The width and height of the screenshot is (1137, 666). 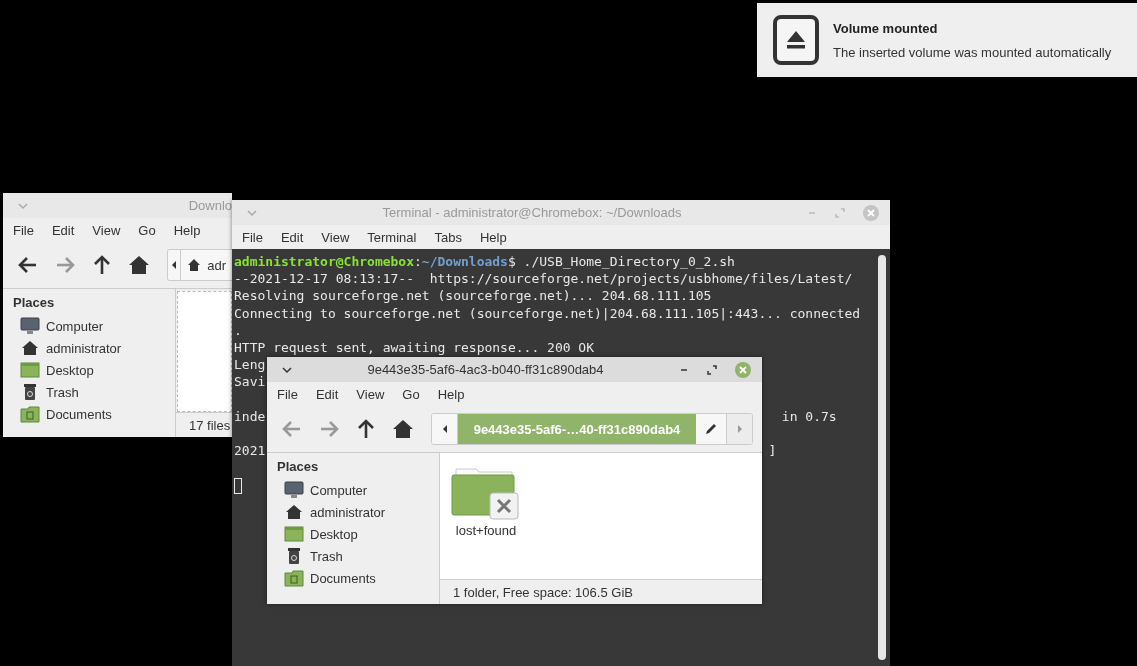 What do you see at coordinates (796, 40) in the screenshot?
I see `eject-icon` at bounding box center [796, 40].